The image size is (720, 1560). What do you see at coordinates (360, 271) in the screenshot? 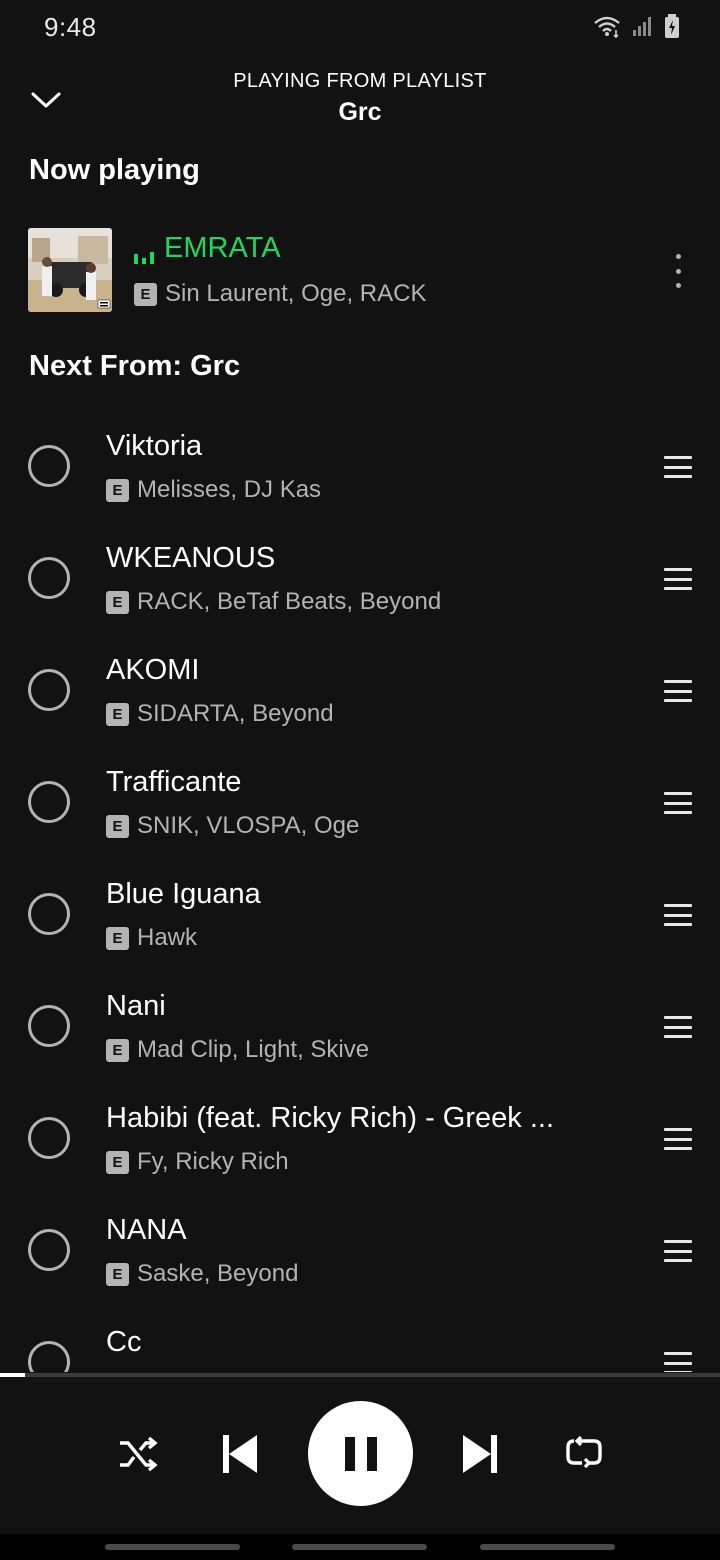
I see `now-playing-row: EMRATA E Sin Laurent, Oge, RACK` at bounding box center [360, 271].